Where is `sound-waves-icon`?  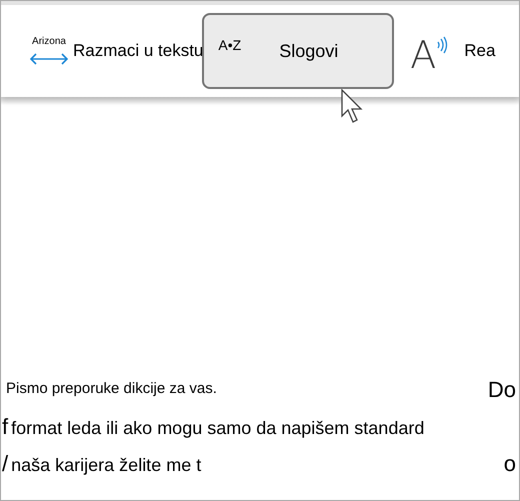
sound-waves-icon is located at coordinates (442, 45).